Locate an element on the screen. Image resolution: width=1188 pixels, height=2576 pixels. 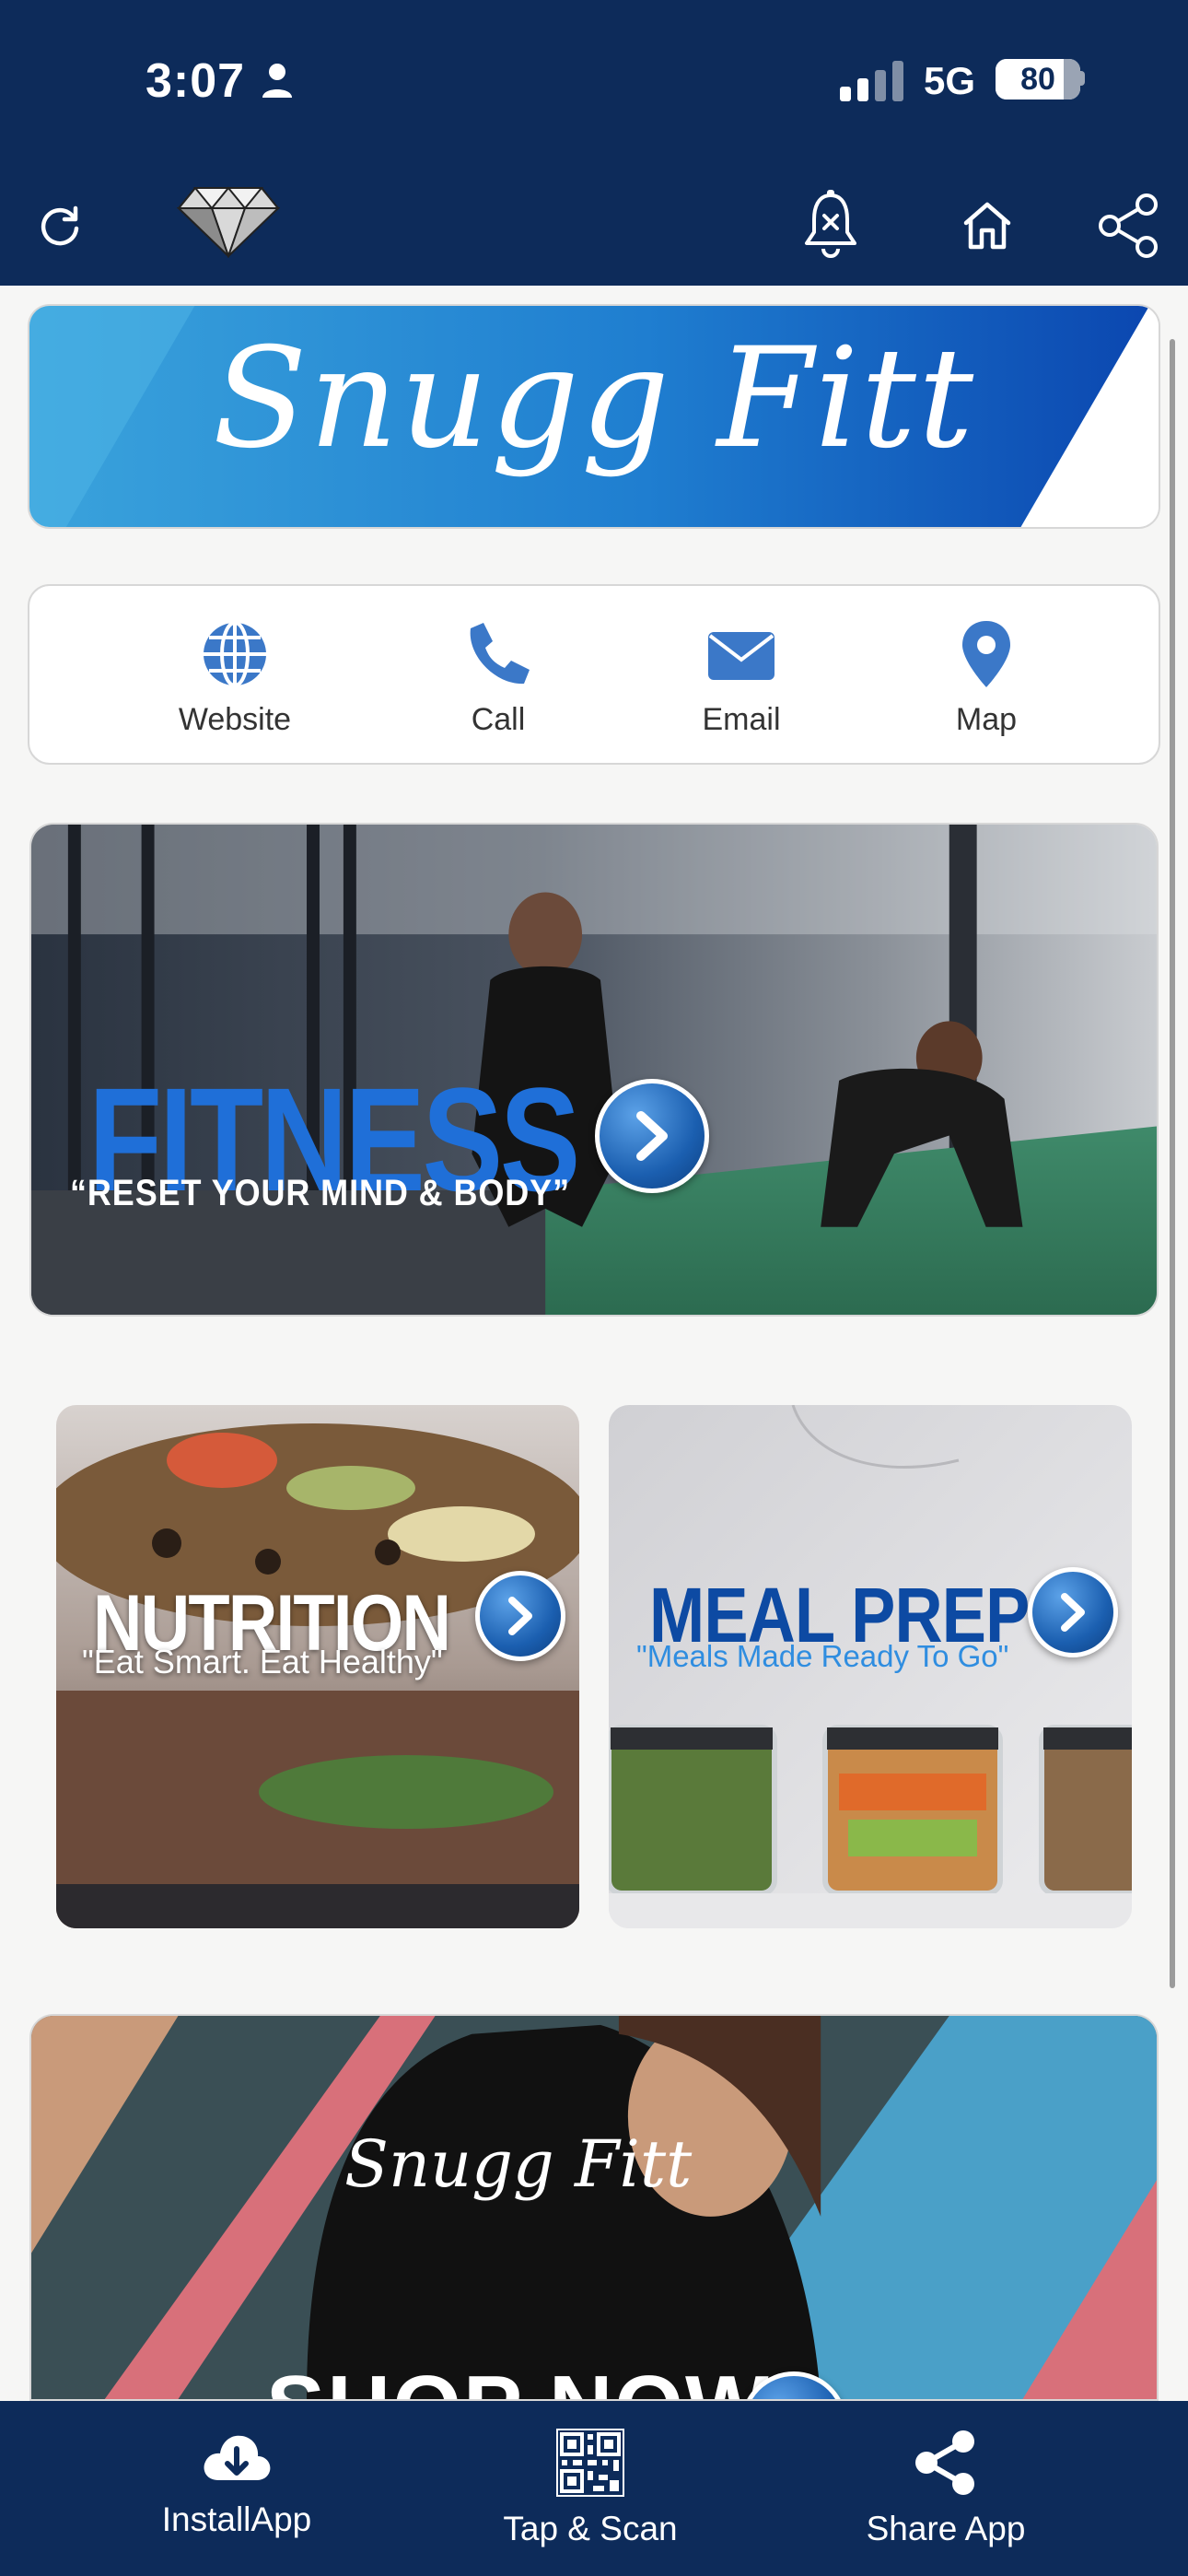
quick-actions: Website Call Email Map is located at coordinates (594, 674).